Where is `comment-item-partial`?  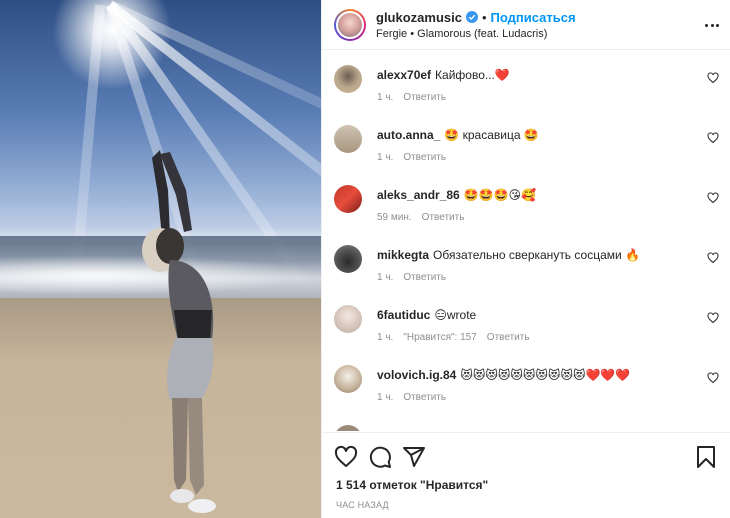
comment-item-partial is located at coordinates (526, 421).